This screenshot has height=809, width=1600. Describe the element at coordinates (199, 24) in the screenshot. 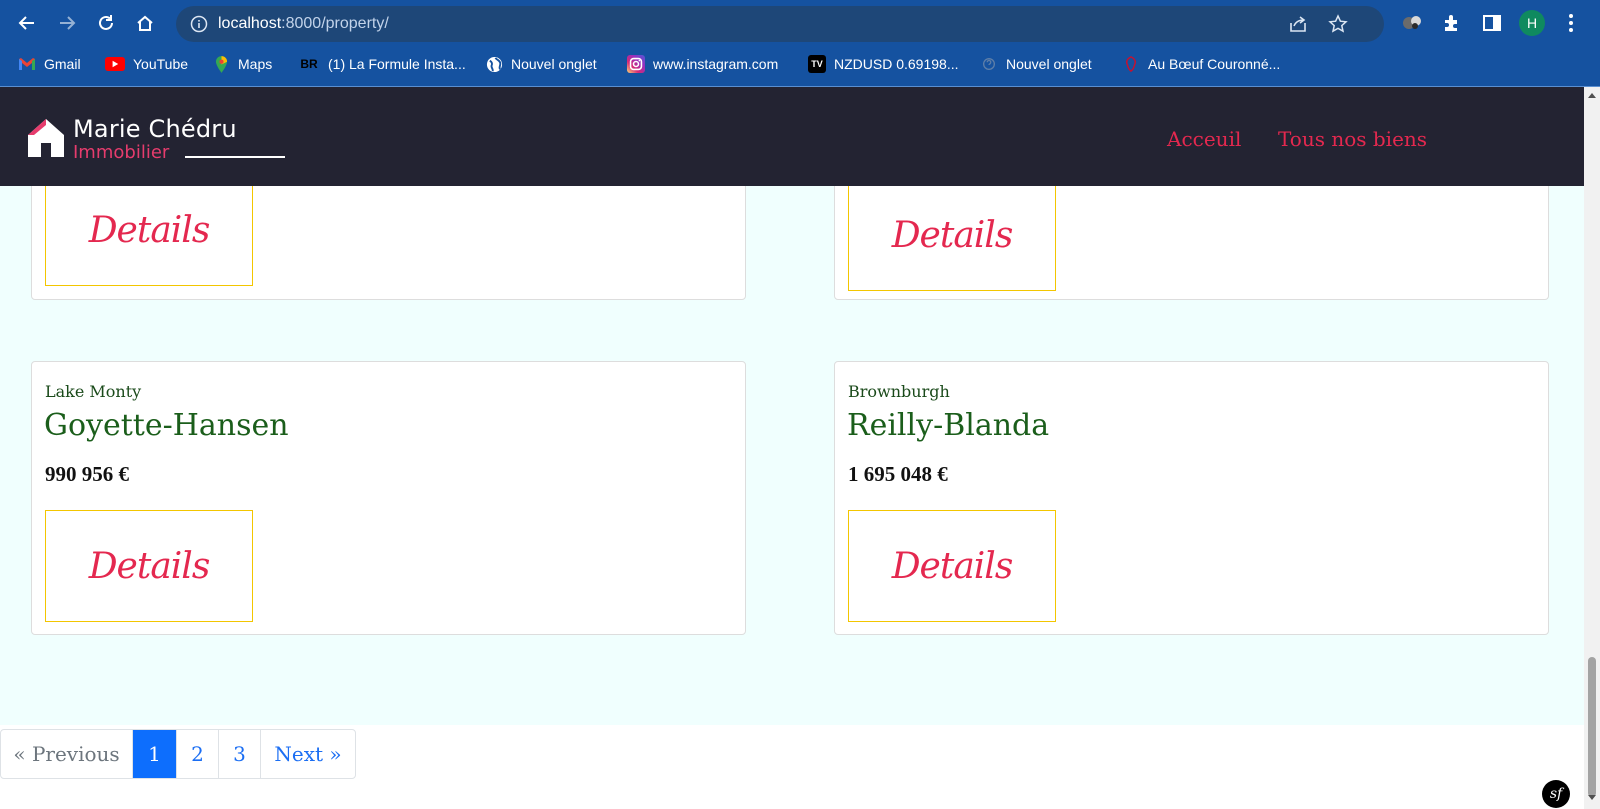

I see `site-info-icon` at that location.